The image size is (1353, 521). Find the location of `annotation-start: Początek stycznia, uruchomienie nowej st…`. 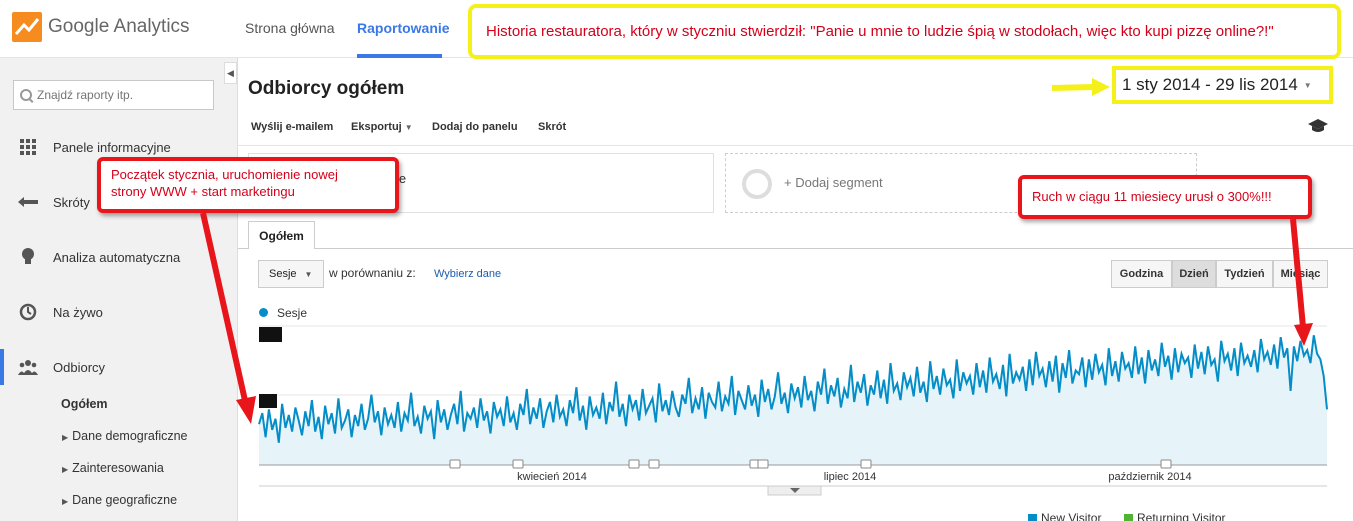

annotation-start: Początek stycznia, uruchomienie nowej st… is located at coordinates (248, 185).